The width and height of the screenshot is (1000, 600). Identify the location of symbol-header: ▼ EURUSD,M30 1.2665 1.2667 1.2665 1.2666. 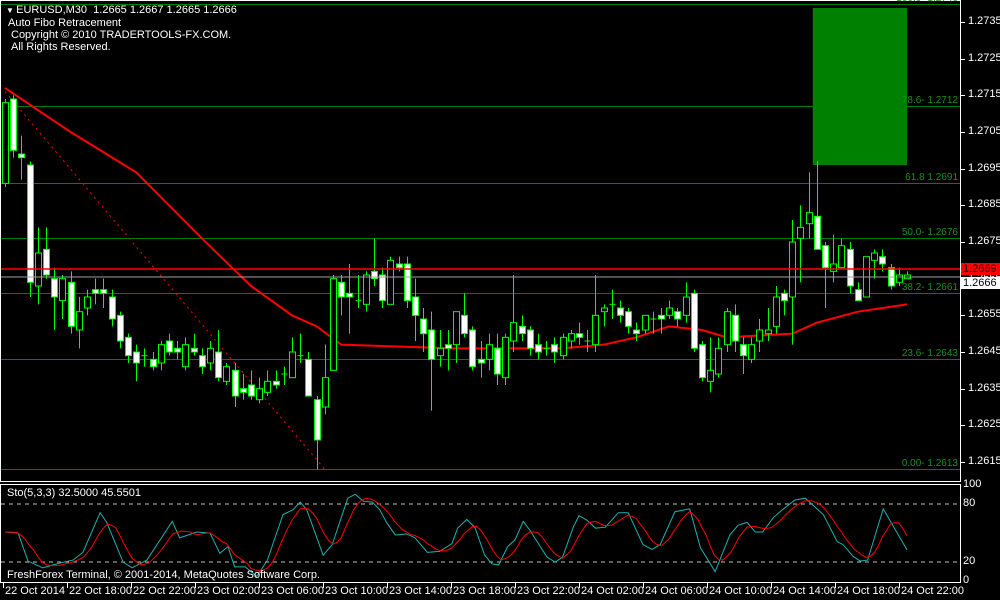
(121, 10).